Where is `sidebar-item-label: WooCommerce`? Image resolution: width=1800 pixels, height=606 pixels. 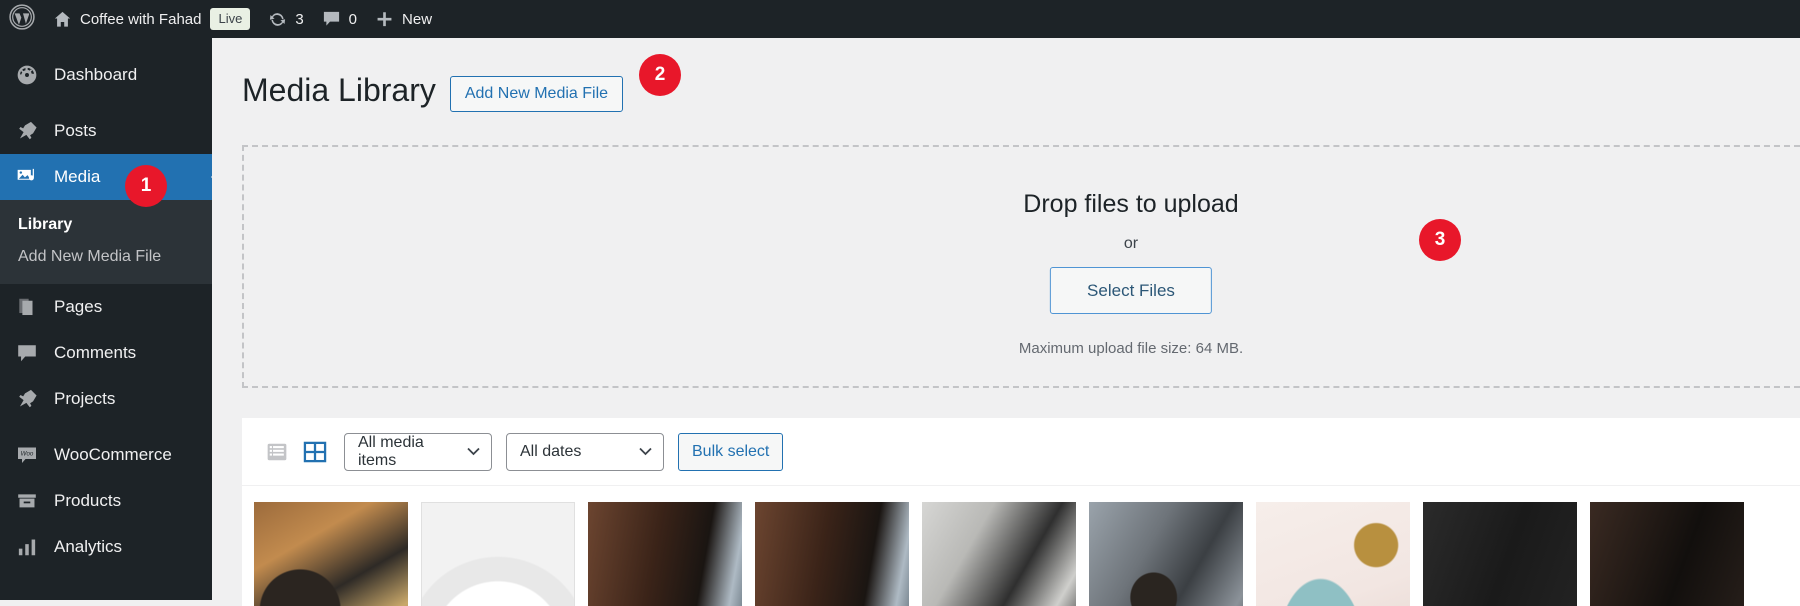 sidebar-item-label: WooCommerce is located at coordinates (113, 454).